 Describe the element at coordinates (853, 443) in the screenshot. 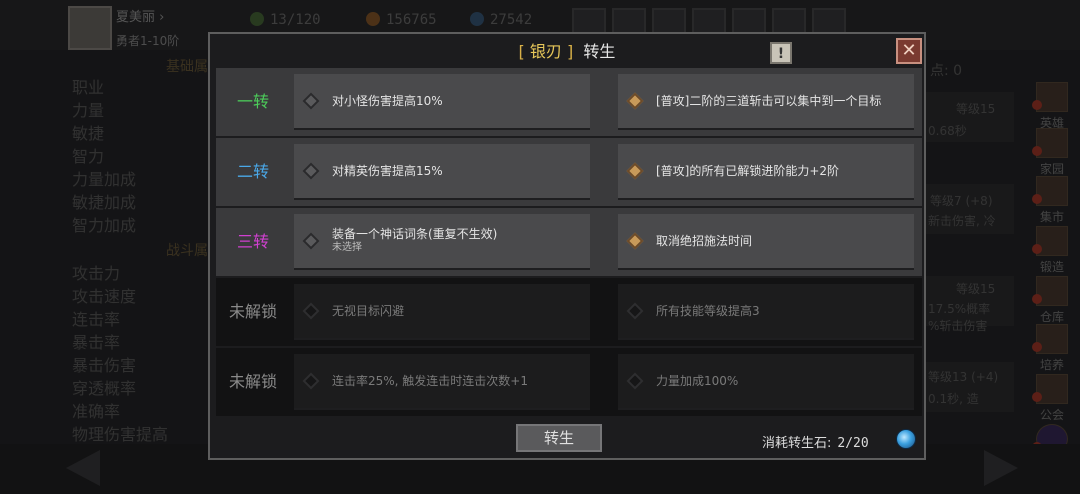

I see `cost-value: 2/20` at that location.